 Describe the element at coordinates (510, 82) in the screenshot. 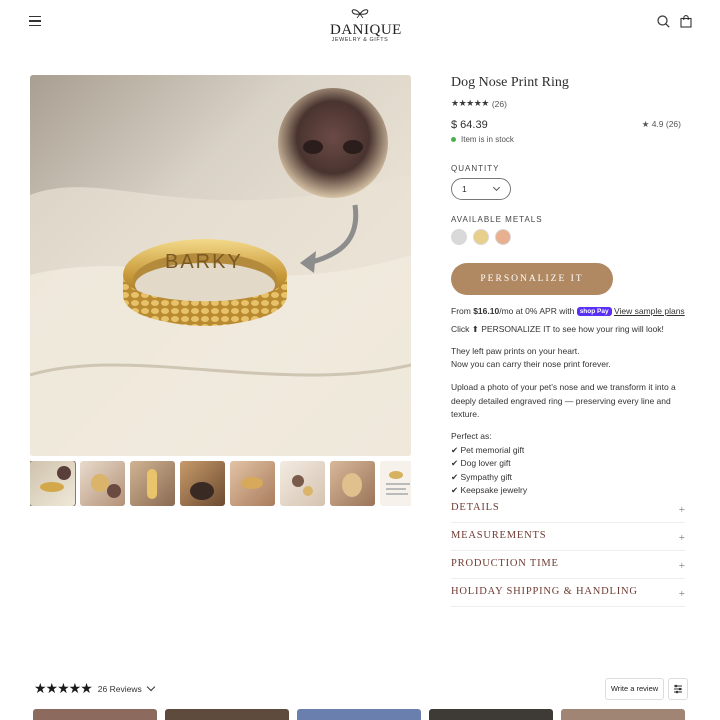

I see `product-title: Dog Nose Print Ring` at that location.